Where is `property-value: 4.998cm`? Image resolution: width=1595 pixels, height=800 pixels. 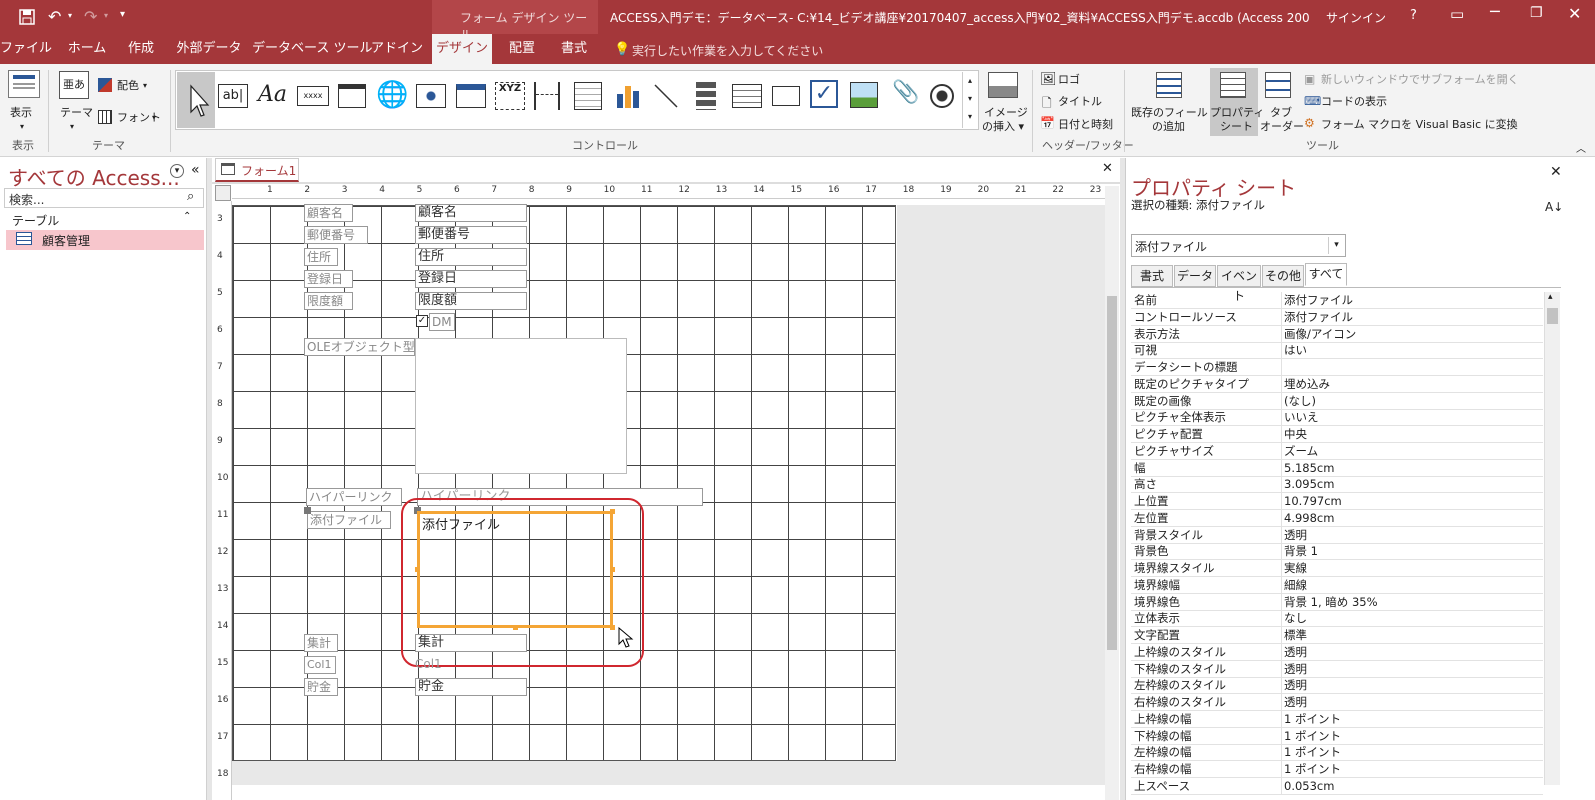 property-value: 4.998cm is located at coordinates (1309, 518).